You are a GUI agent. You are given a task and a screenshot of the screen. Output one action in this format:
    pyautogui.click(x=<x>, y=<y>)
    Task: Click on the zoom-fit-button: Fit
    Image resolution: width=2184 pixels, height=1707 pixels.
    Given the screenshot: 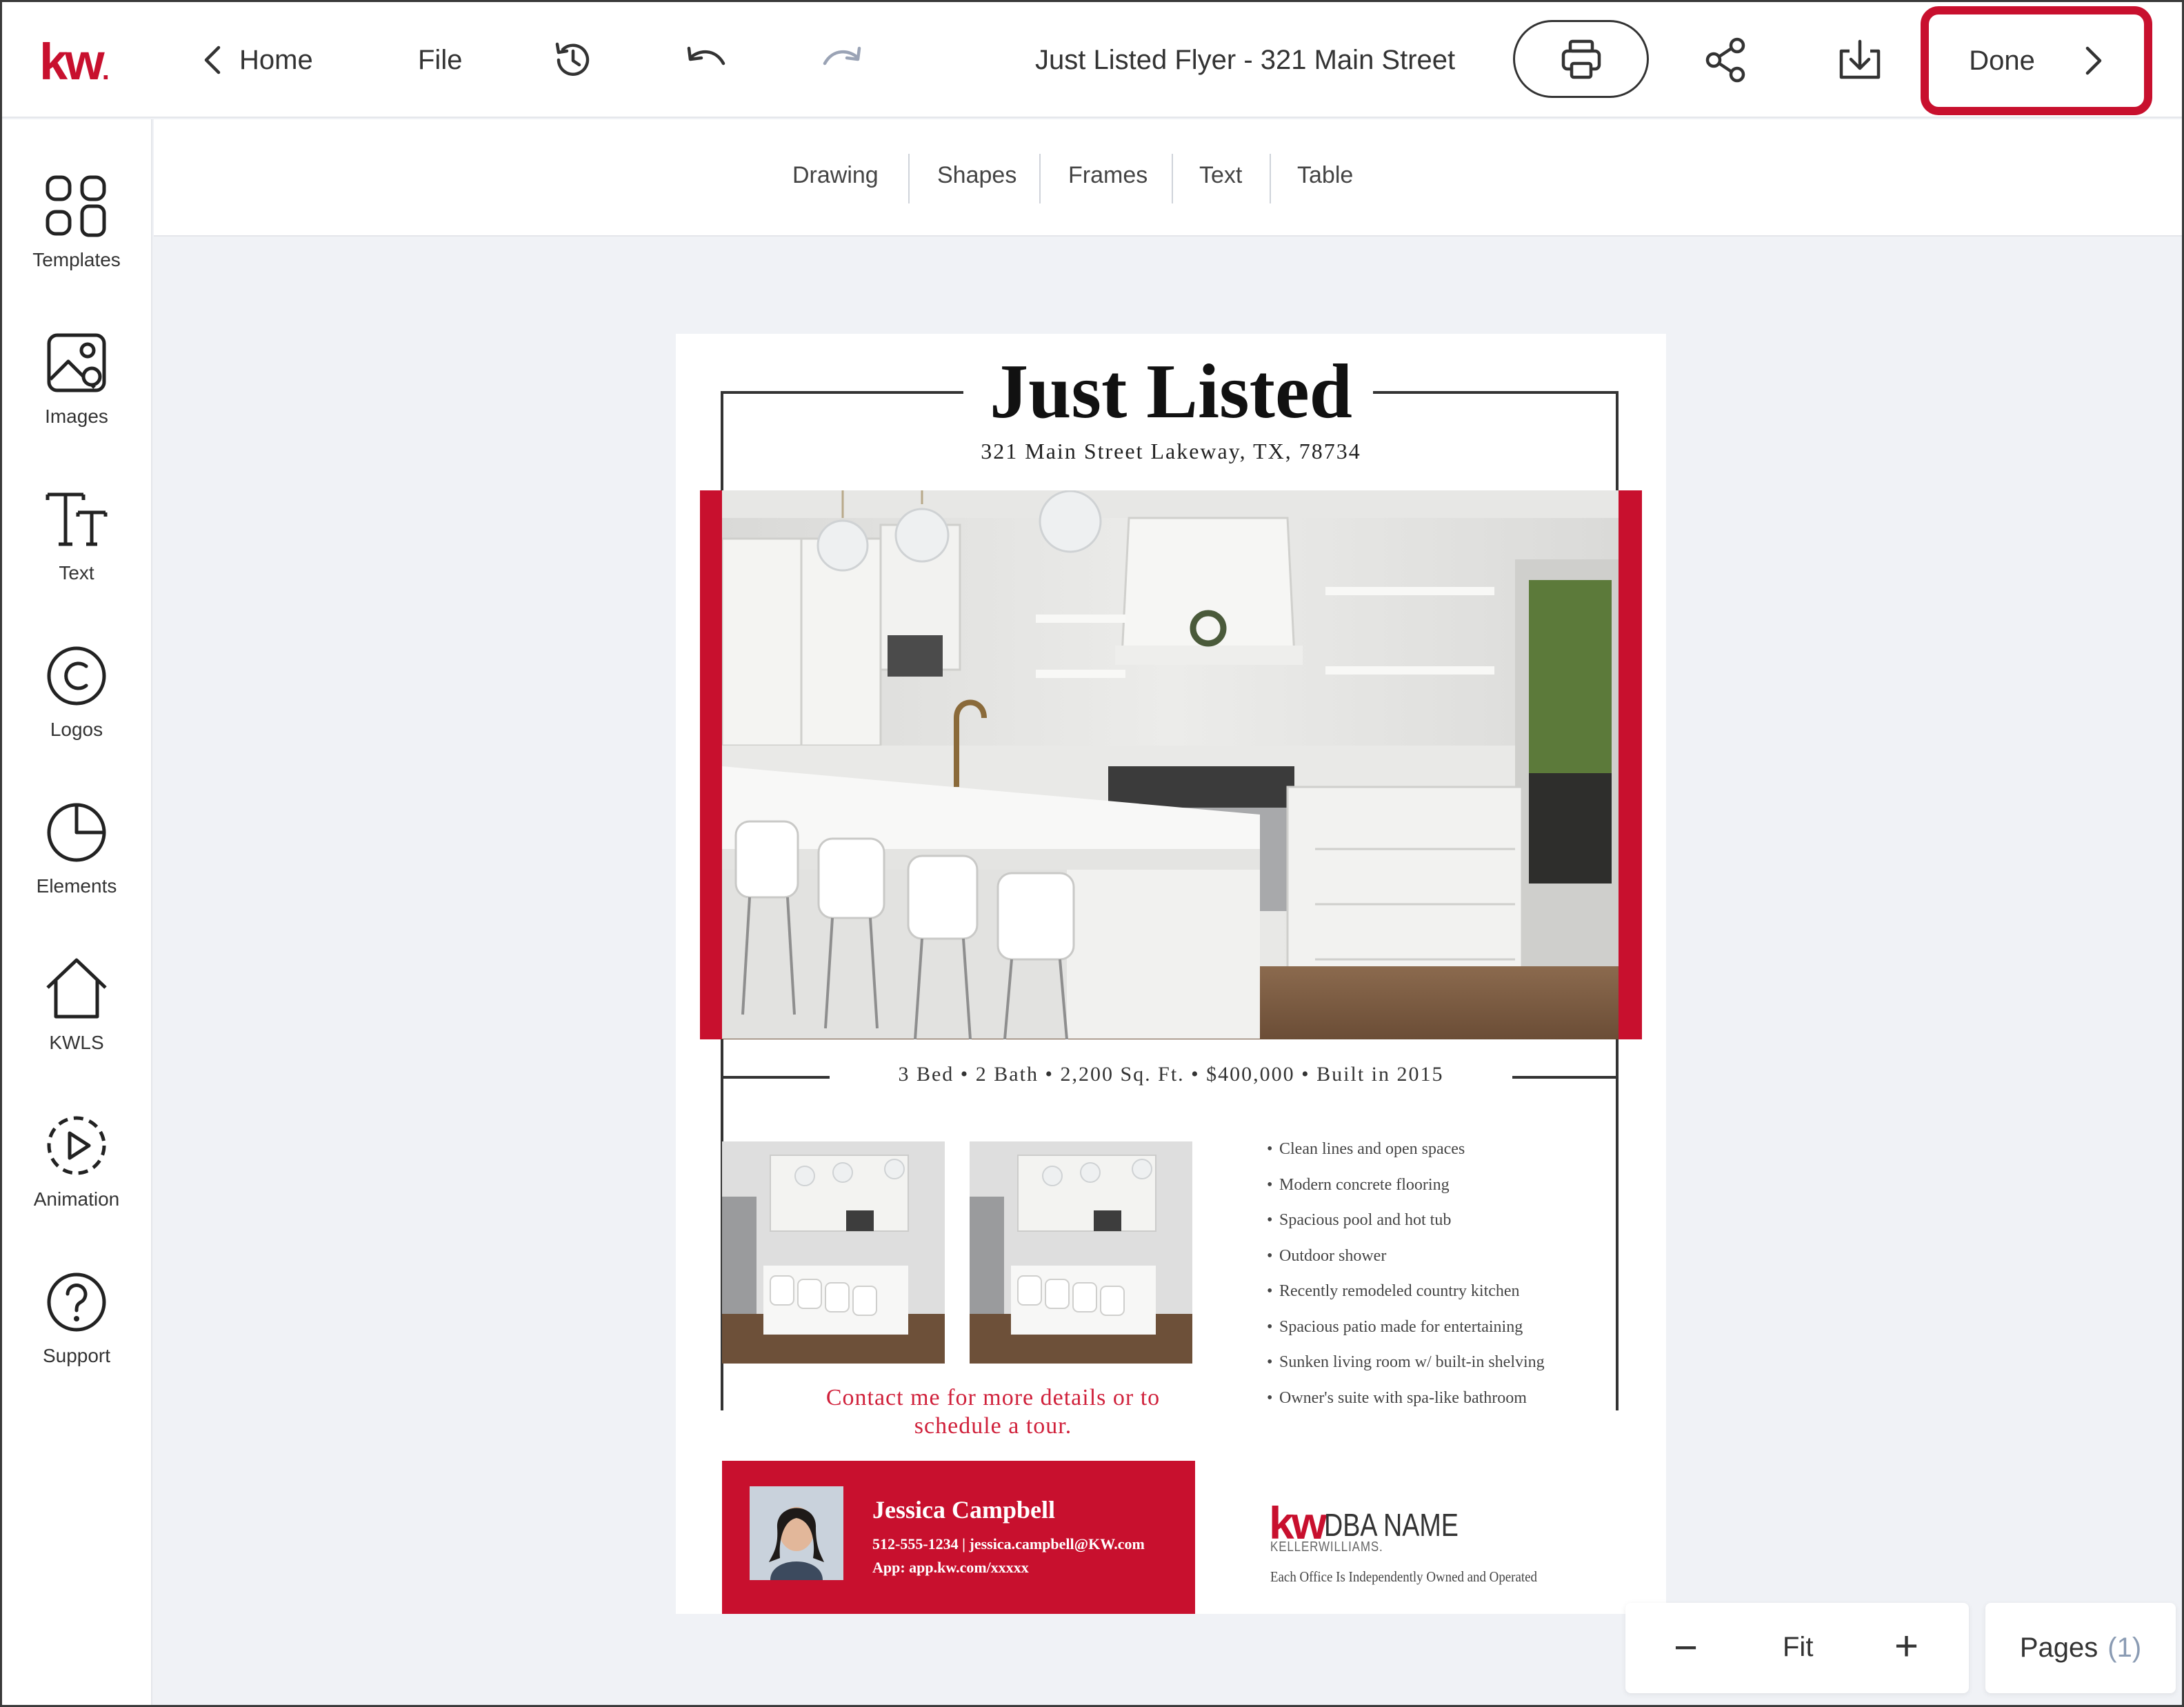 What is the action you would take?
    pyautogui.click(x=1798, y=1647)
    